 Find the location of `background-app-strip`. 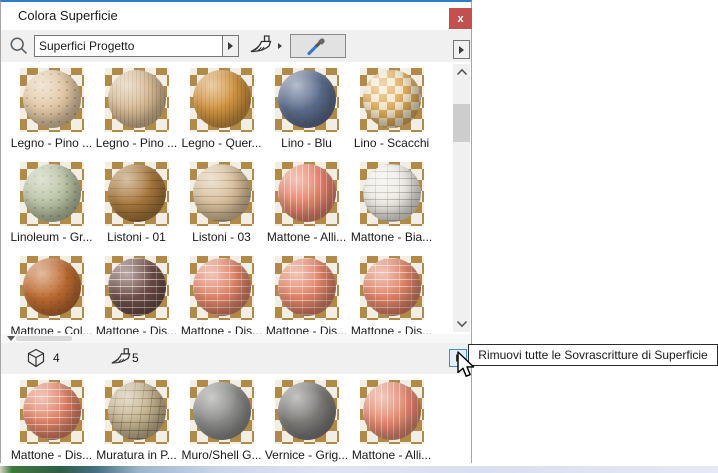

background-app-strip is located at coordinates (359, 469).